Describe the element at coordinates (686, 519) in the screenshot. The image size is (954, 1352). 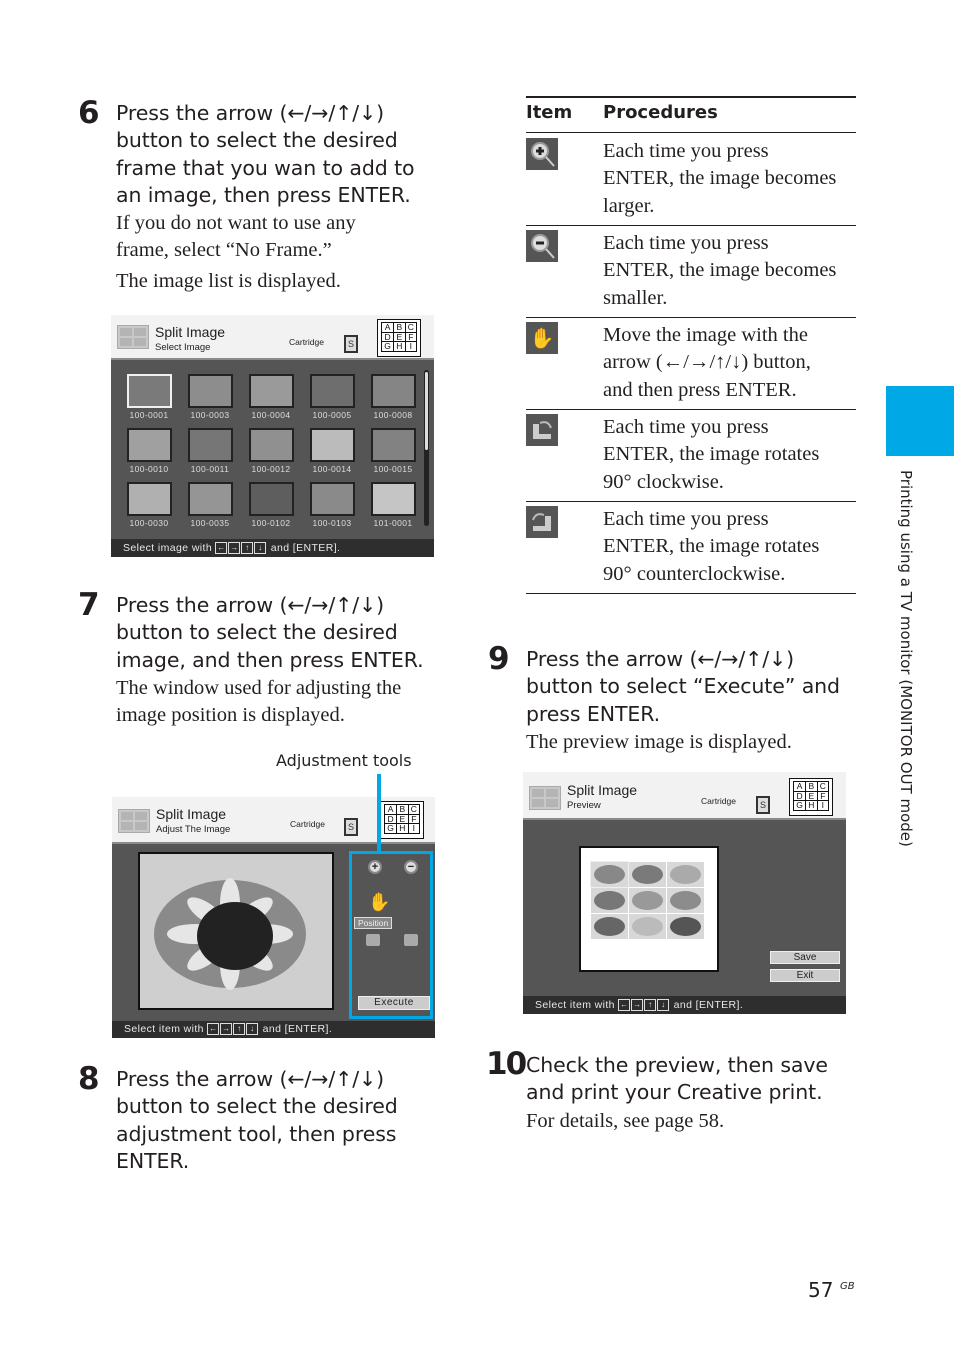
I see `row-line: Each time you press` at that location.